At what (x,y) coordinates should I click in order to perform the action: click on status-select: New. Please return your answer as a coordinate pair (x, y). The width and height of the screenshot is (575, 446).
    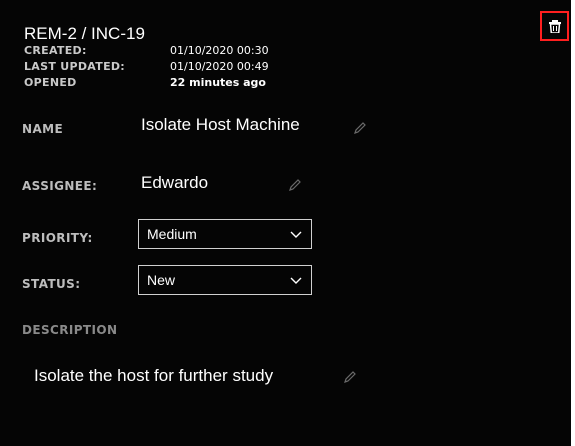
    Looking at the image, I should click on (225, 280).